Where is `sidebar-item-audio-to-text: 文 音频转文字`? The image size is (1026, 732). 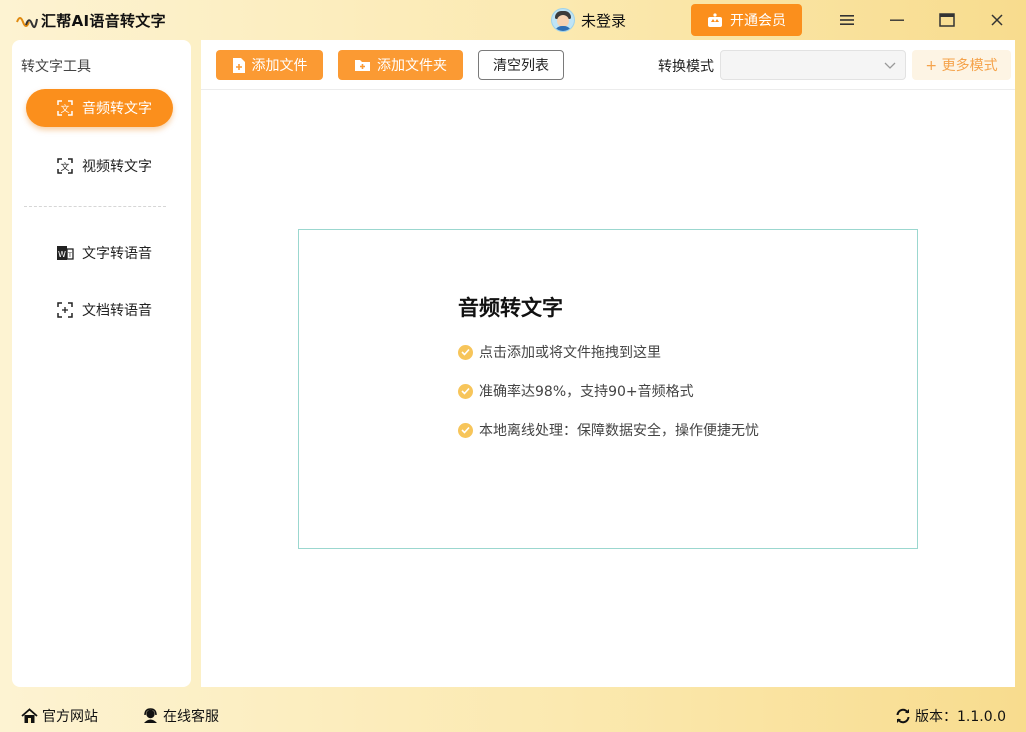
sidebar-item-audio-to-text: 文 音频转文字 is located at coordinates (99, 108).